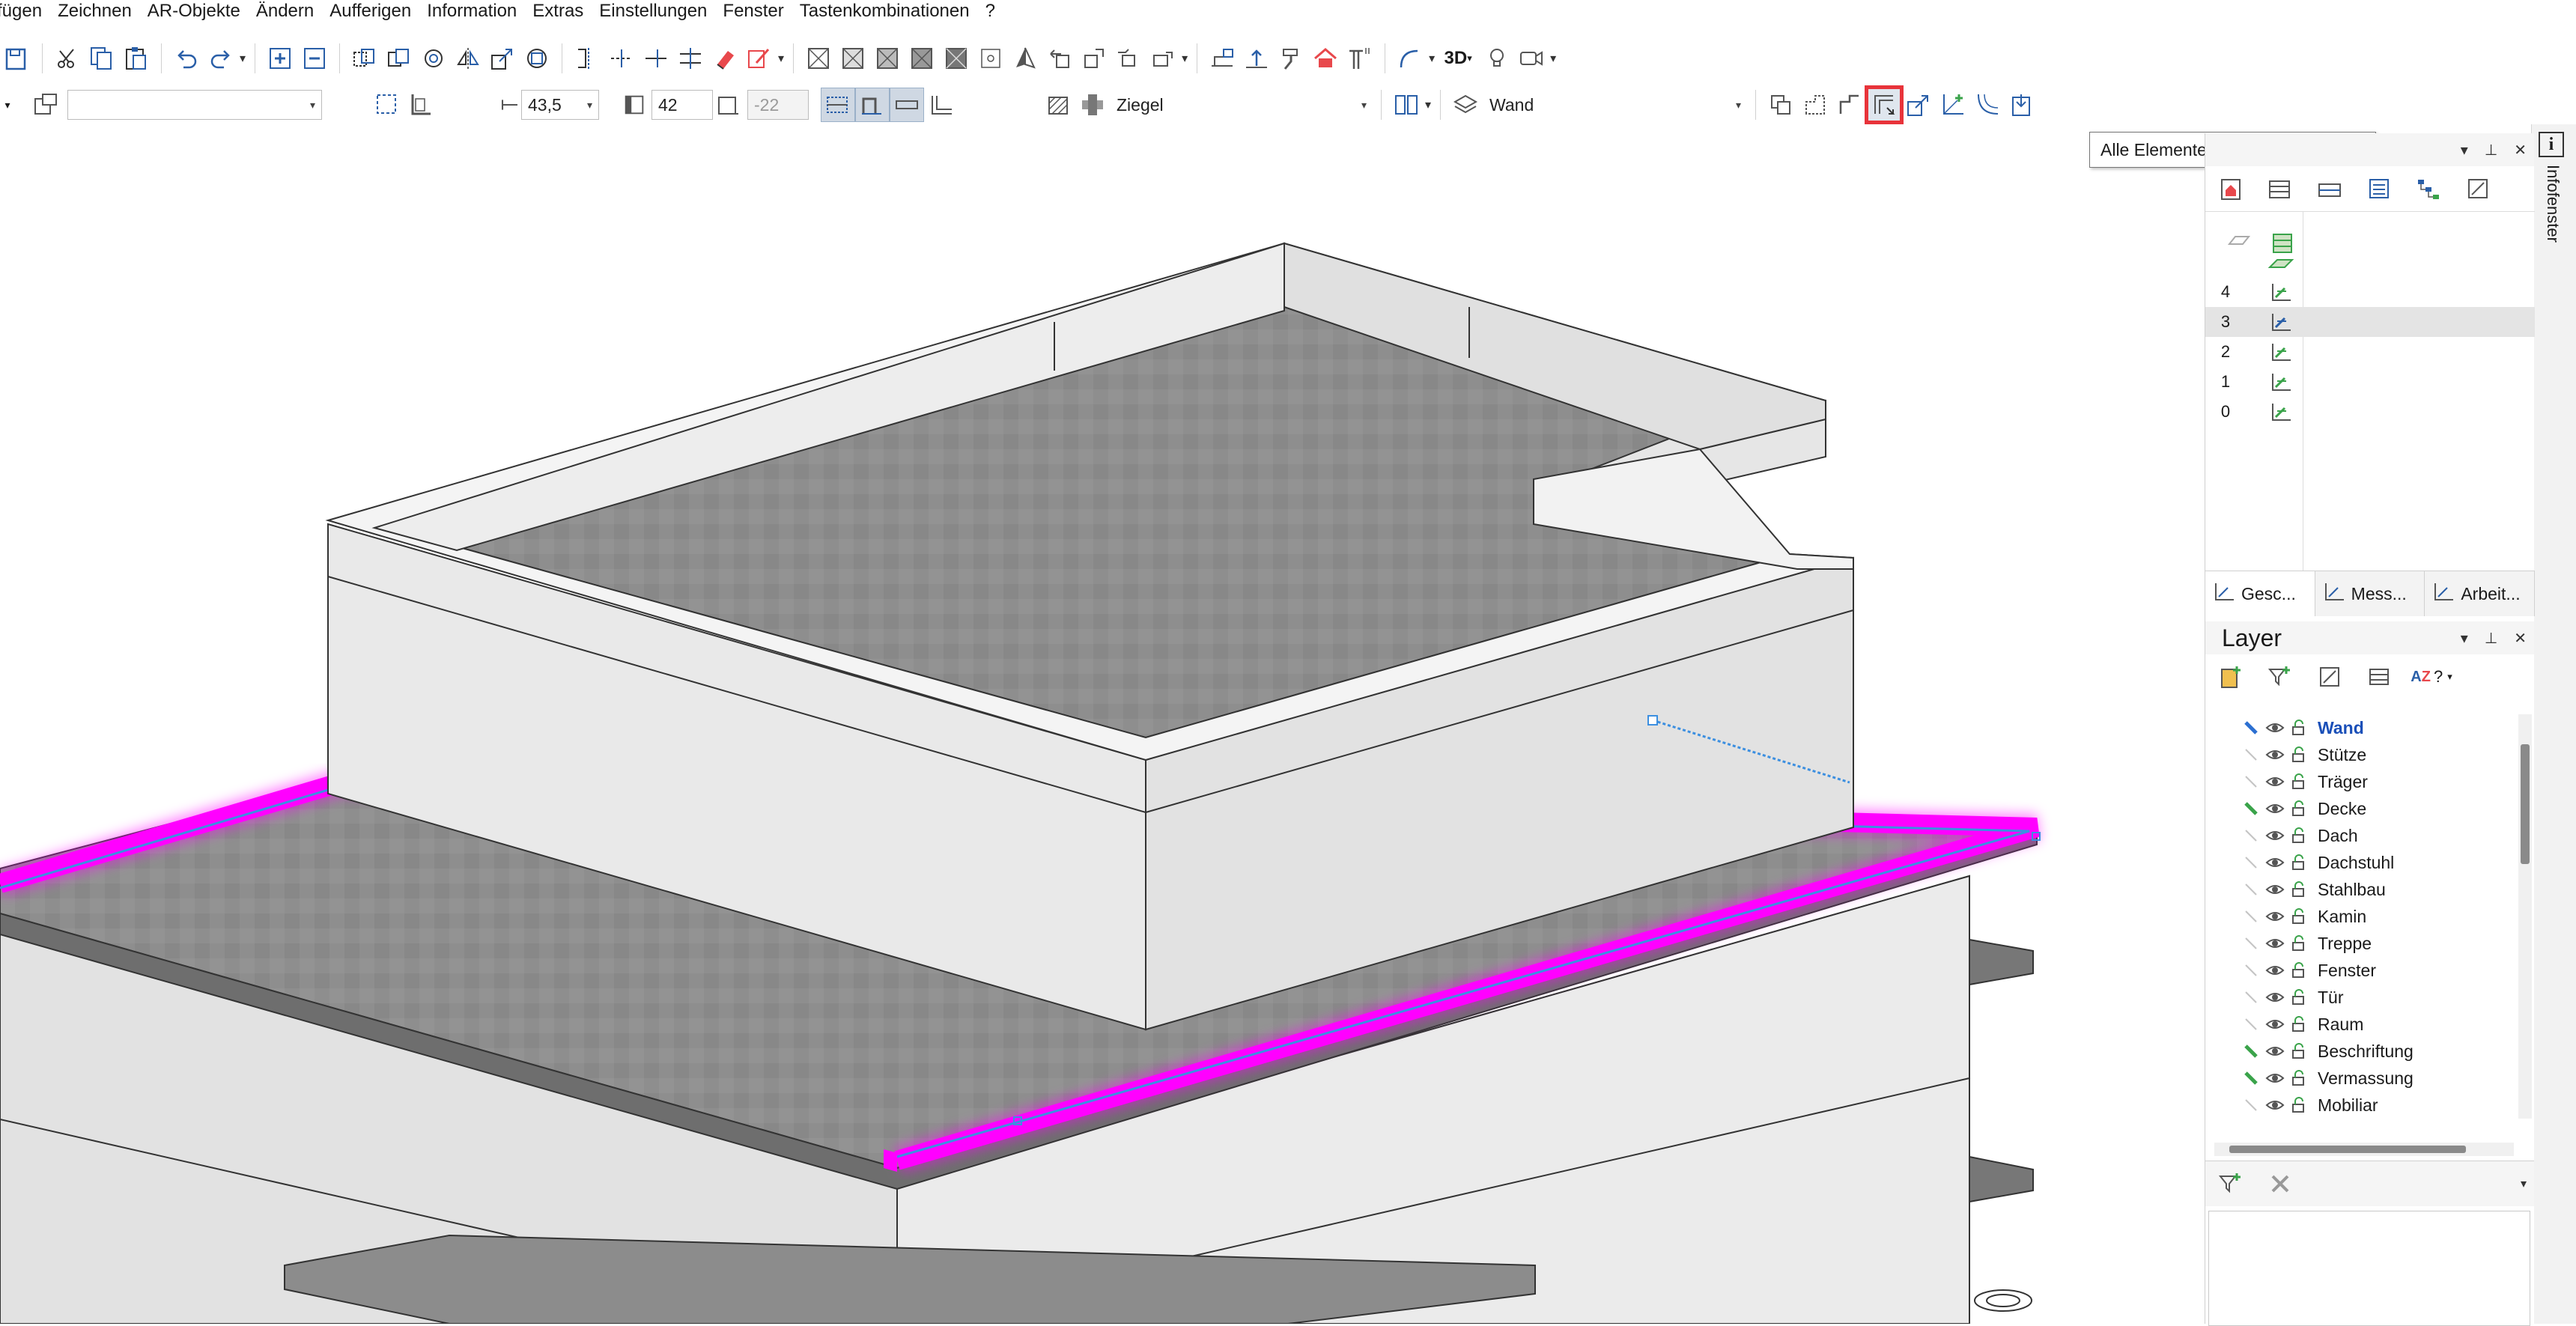 This screenshot has width=2576, height=1326. I want to click on pyramid-icon, so click(1025, 58).